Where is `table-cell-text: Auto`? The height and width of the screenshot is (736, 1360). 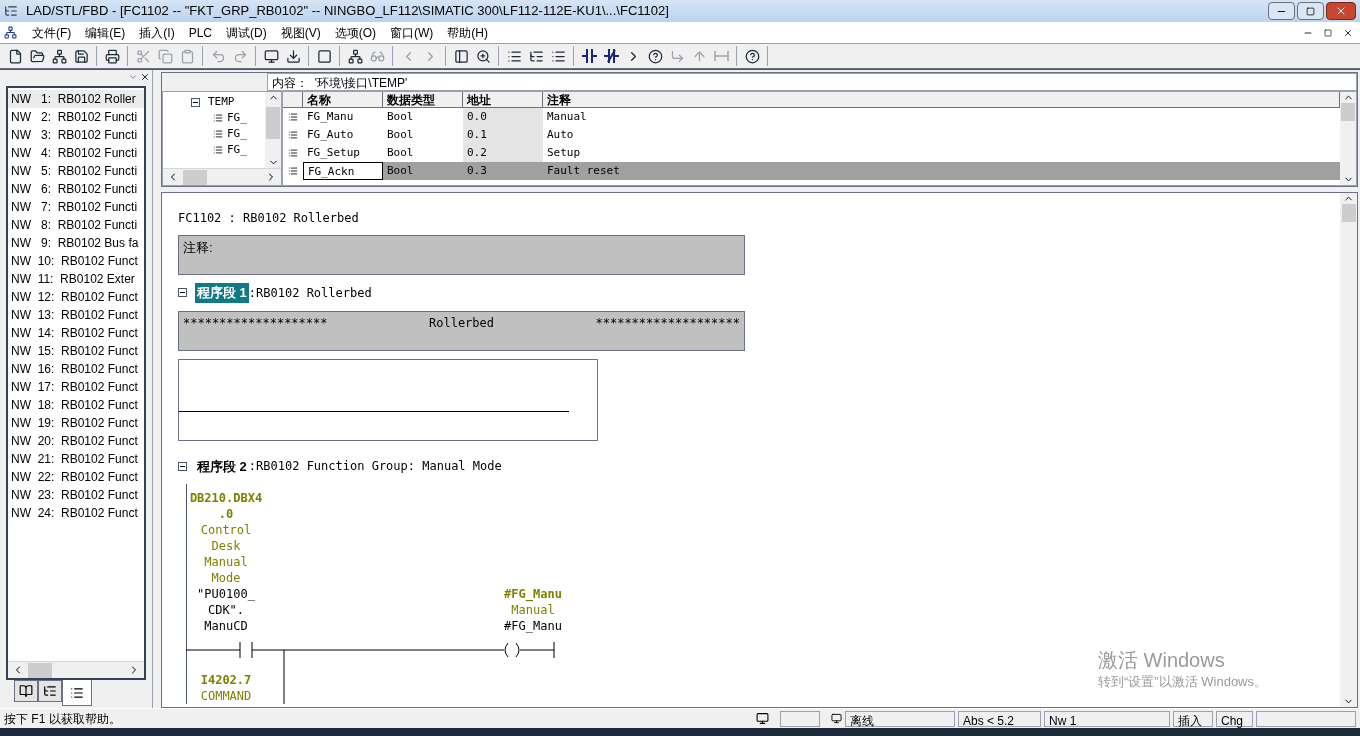 table-cell-text: Auto is located at coordinates (560, 135).